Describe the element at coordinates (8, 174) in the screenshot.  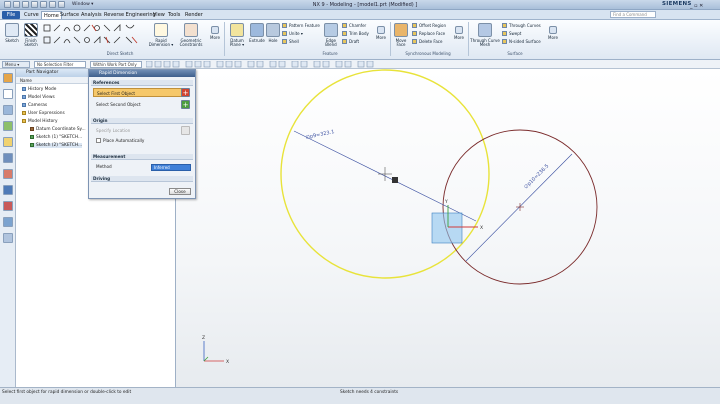
I see `history-icon` at that location.